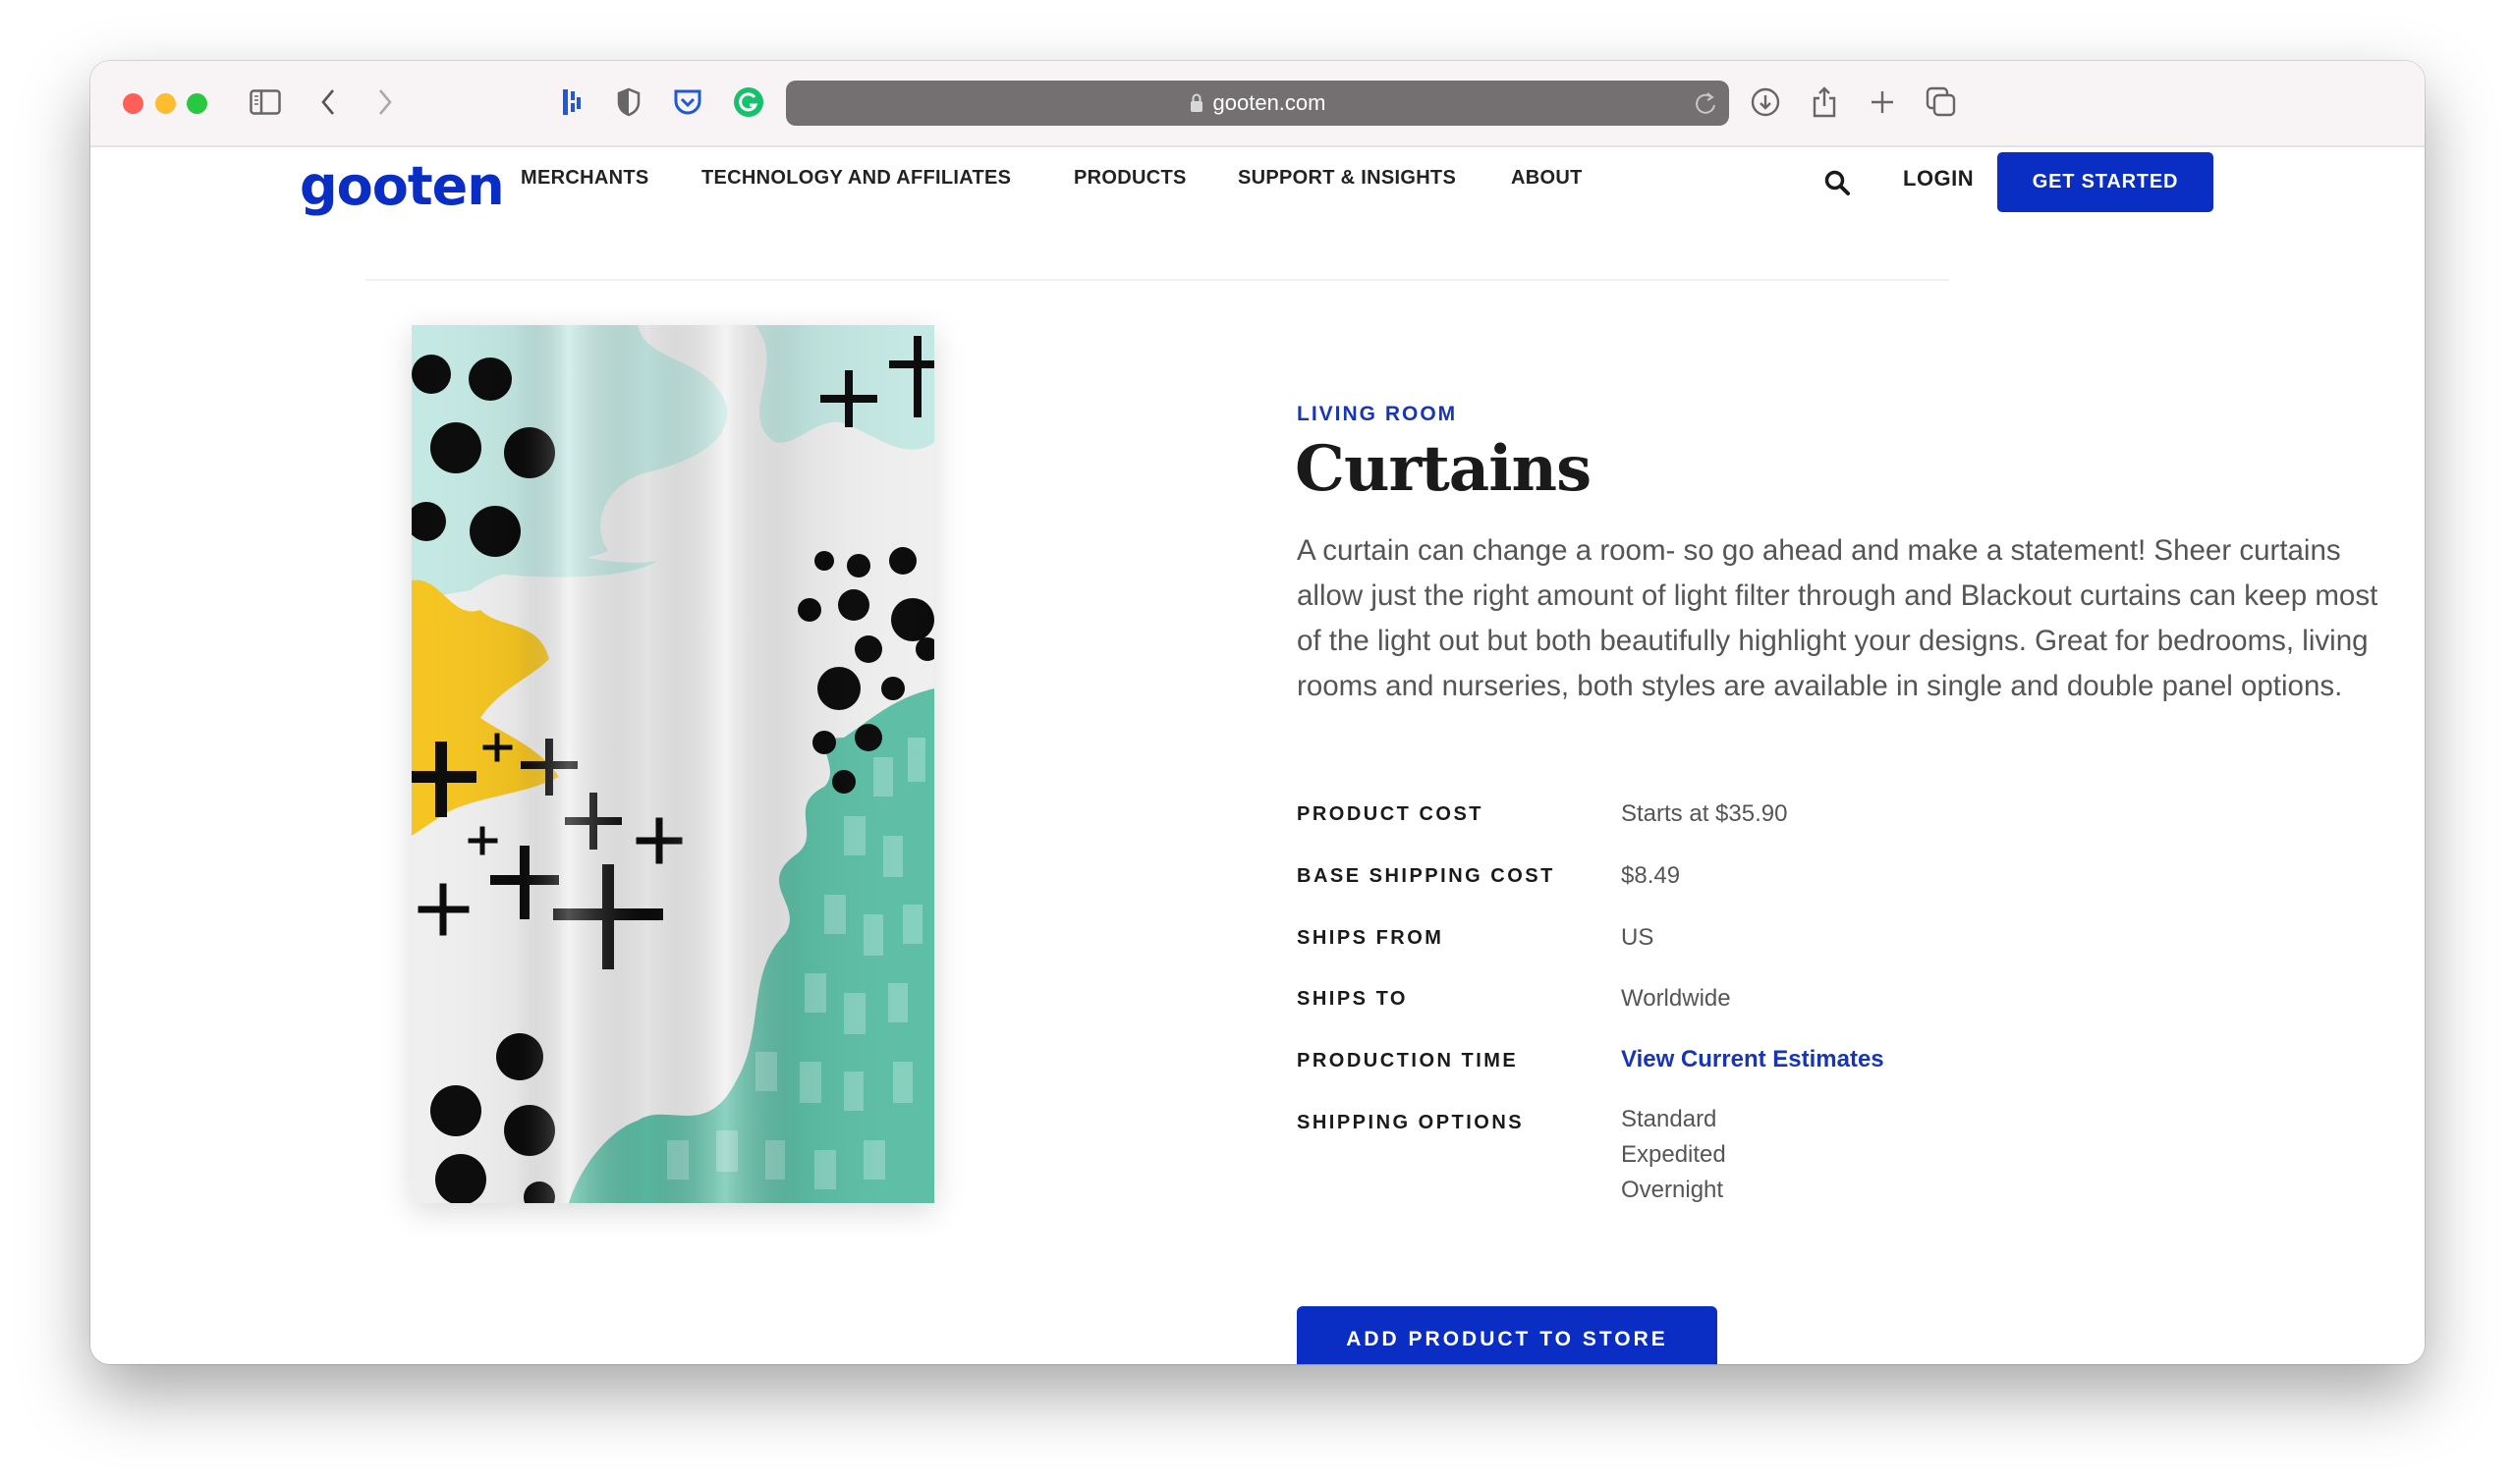  What do you see at coordinates (628, 102) in the screenshot?
I see `privacy-shield-icon` at bounding box center [628, 102].